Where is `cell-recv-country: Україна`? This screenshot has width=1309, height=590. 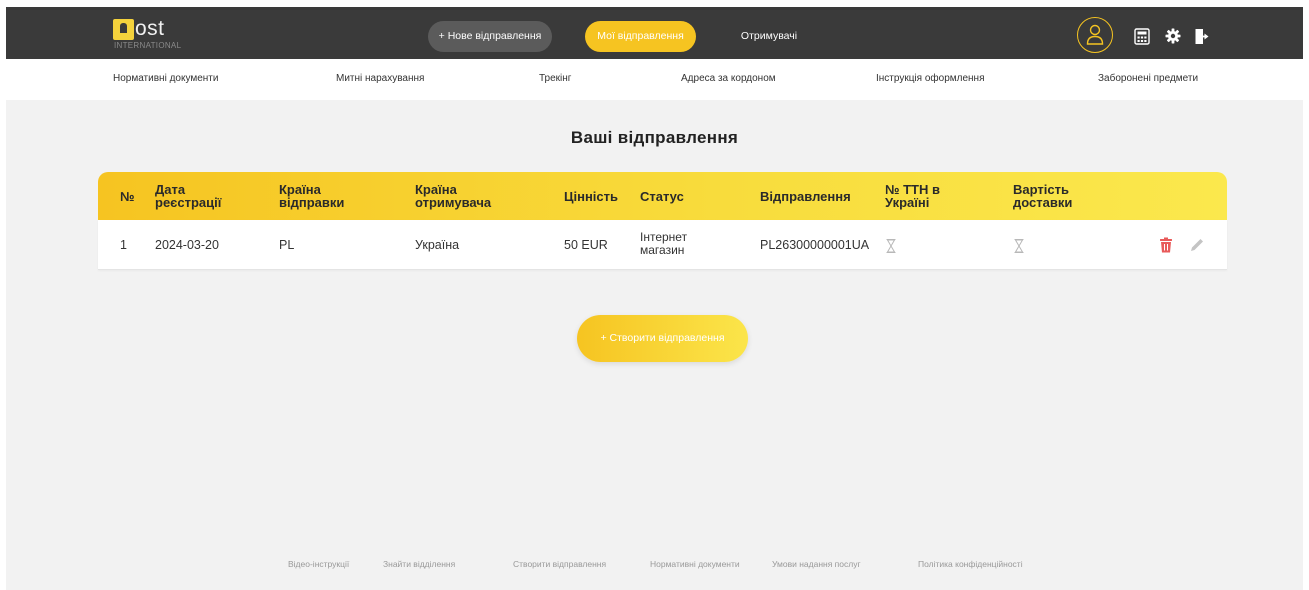 cell-recv-country: Україна is located at coordinates (437, 245).